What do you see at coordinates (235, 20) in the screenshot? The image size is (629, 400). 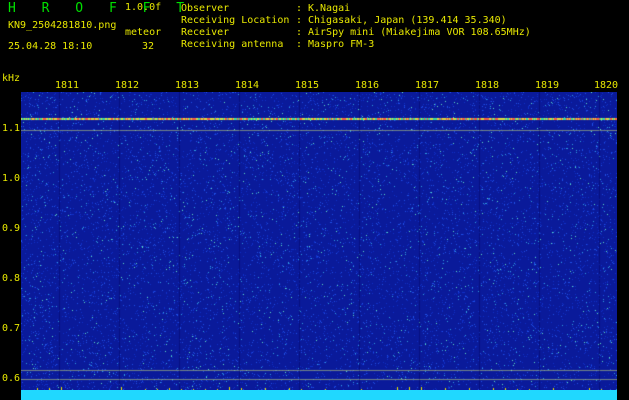 I see `meta-label: Receiving Location` at bounding box center [235, 20].